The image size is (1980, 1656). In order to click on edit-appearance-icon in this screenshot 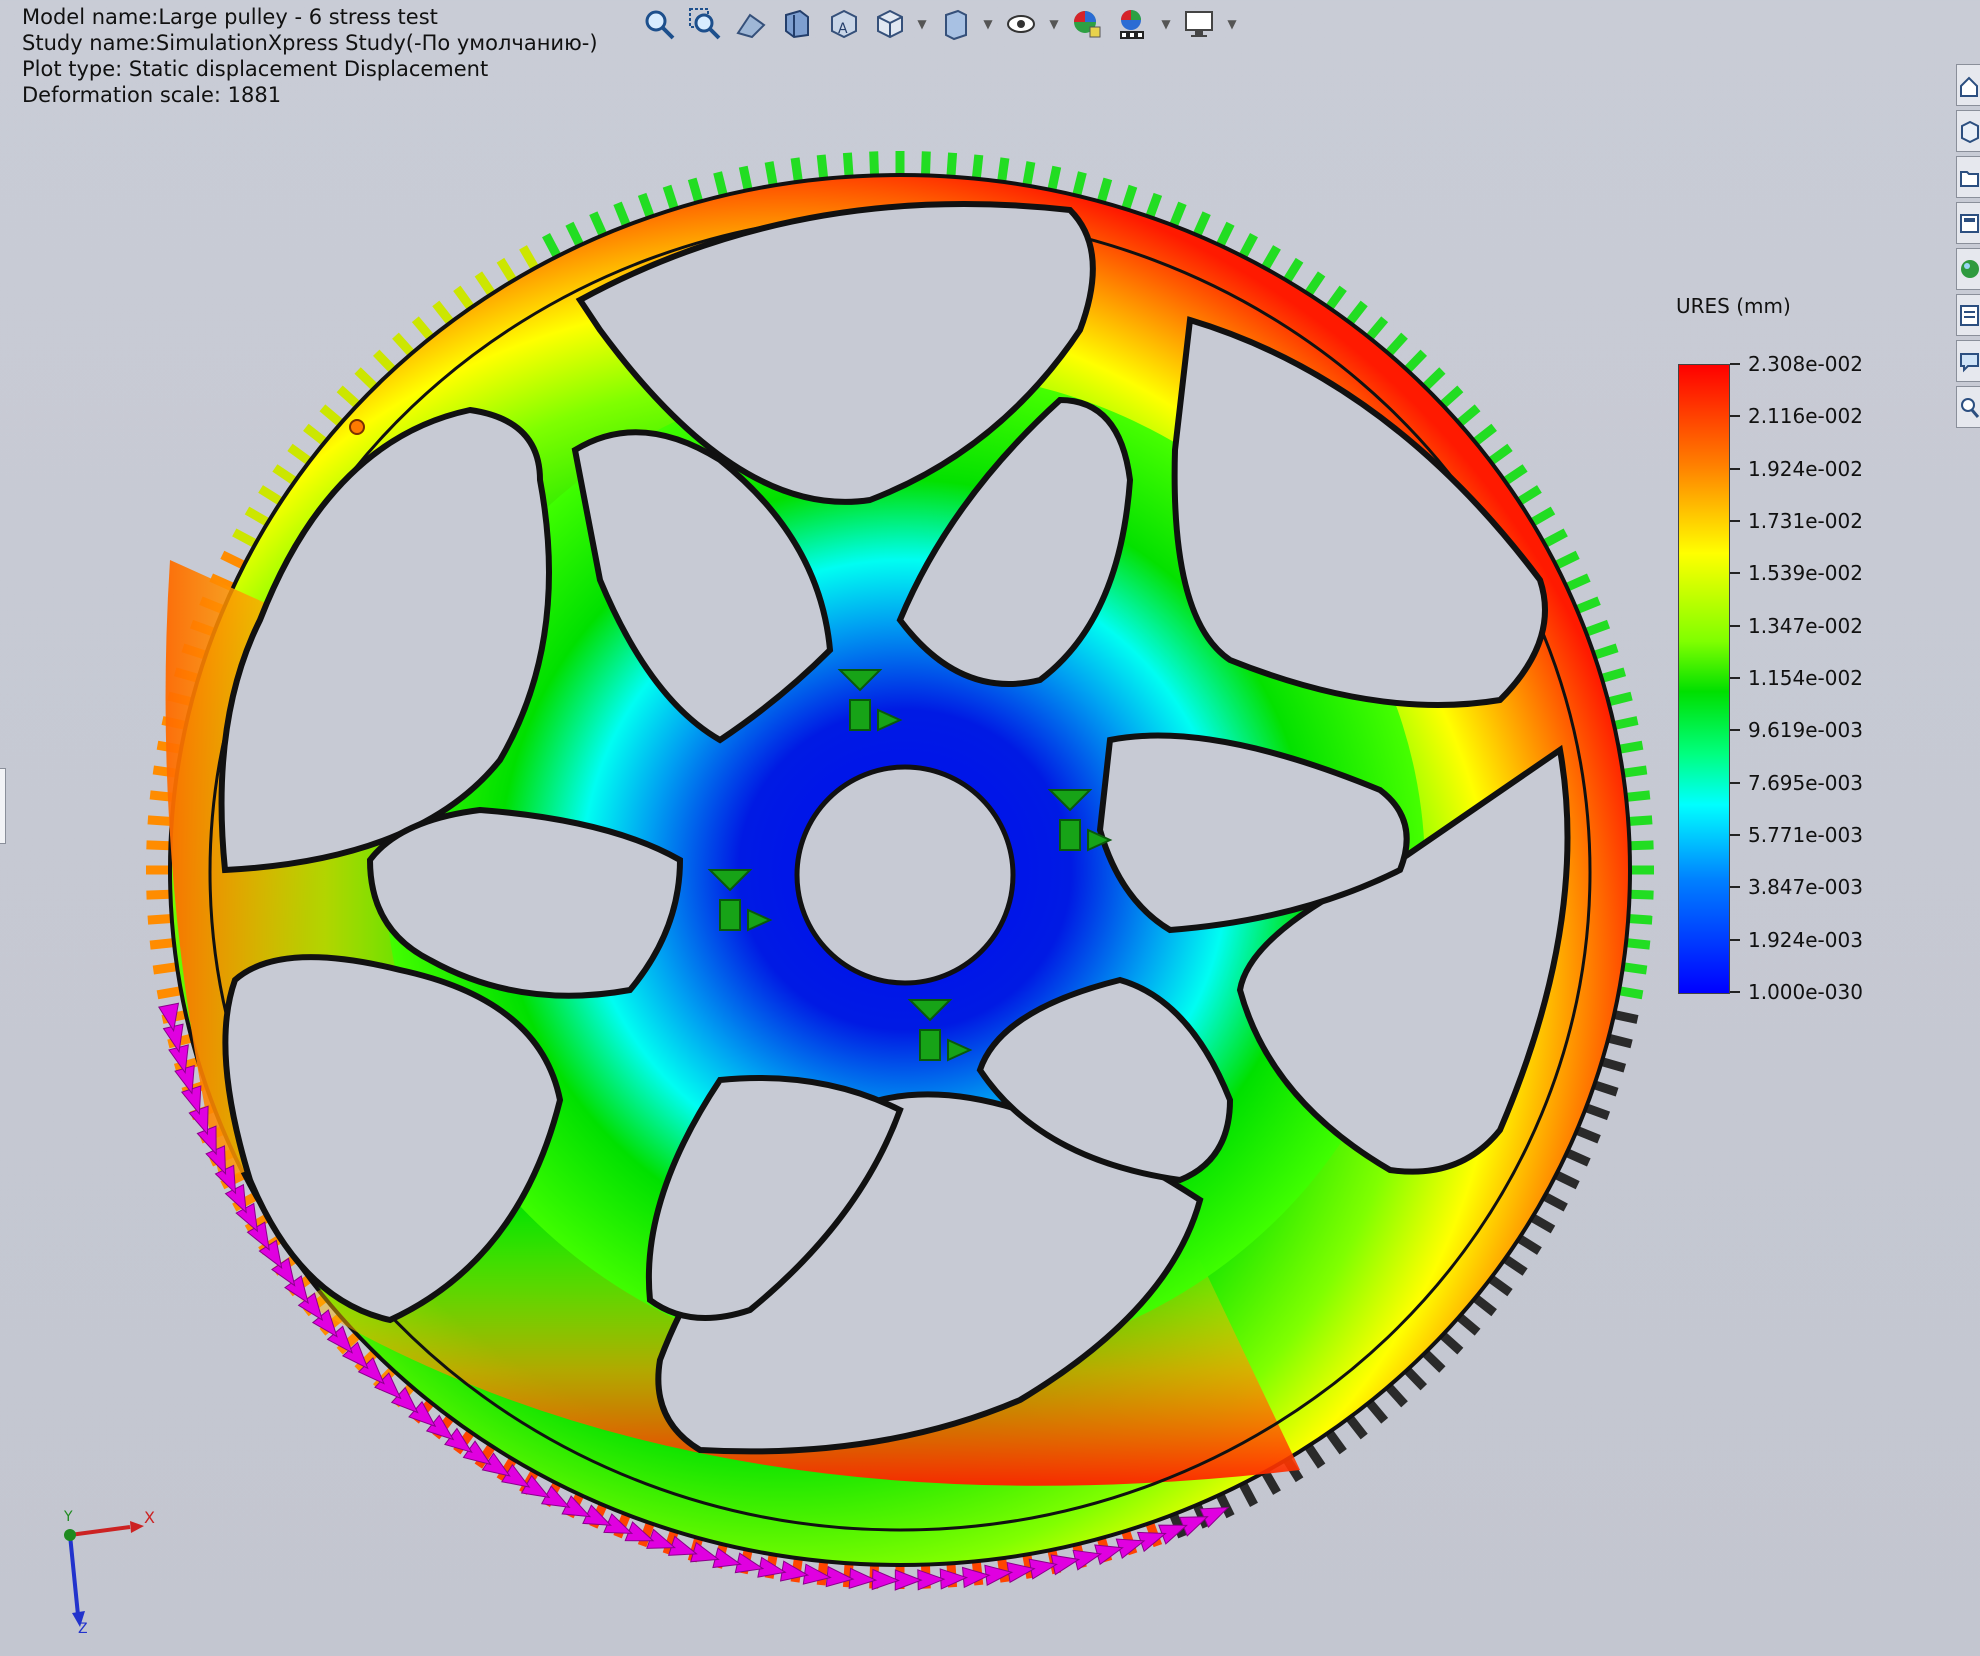, I will do `click(1021, 24)`.